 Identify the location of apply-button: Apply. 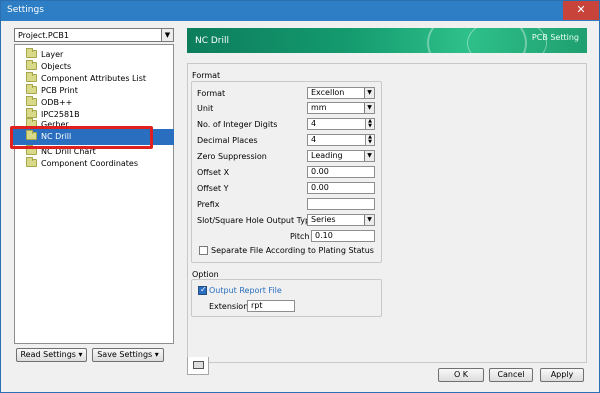
(562, 375).